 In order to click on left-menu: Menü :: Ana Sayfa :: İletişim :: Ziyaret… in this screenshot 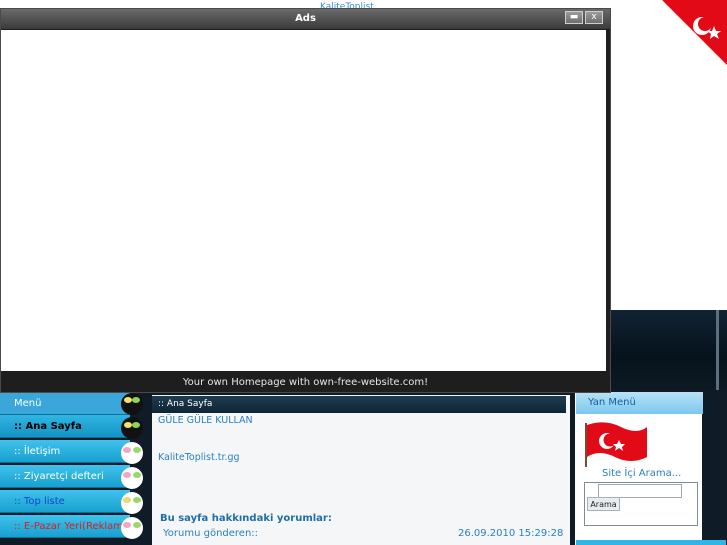, I will do `click(73, 468)`.